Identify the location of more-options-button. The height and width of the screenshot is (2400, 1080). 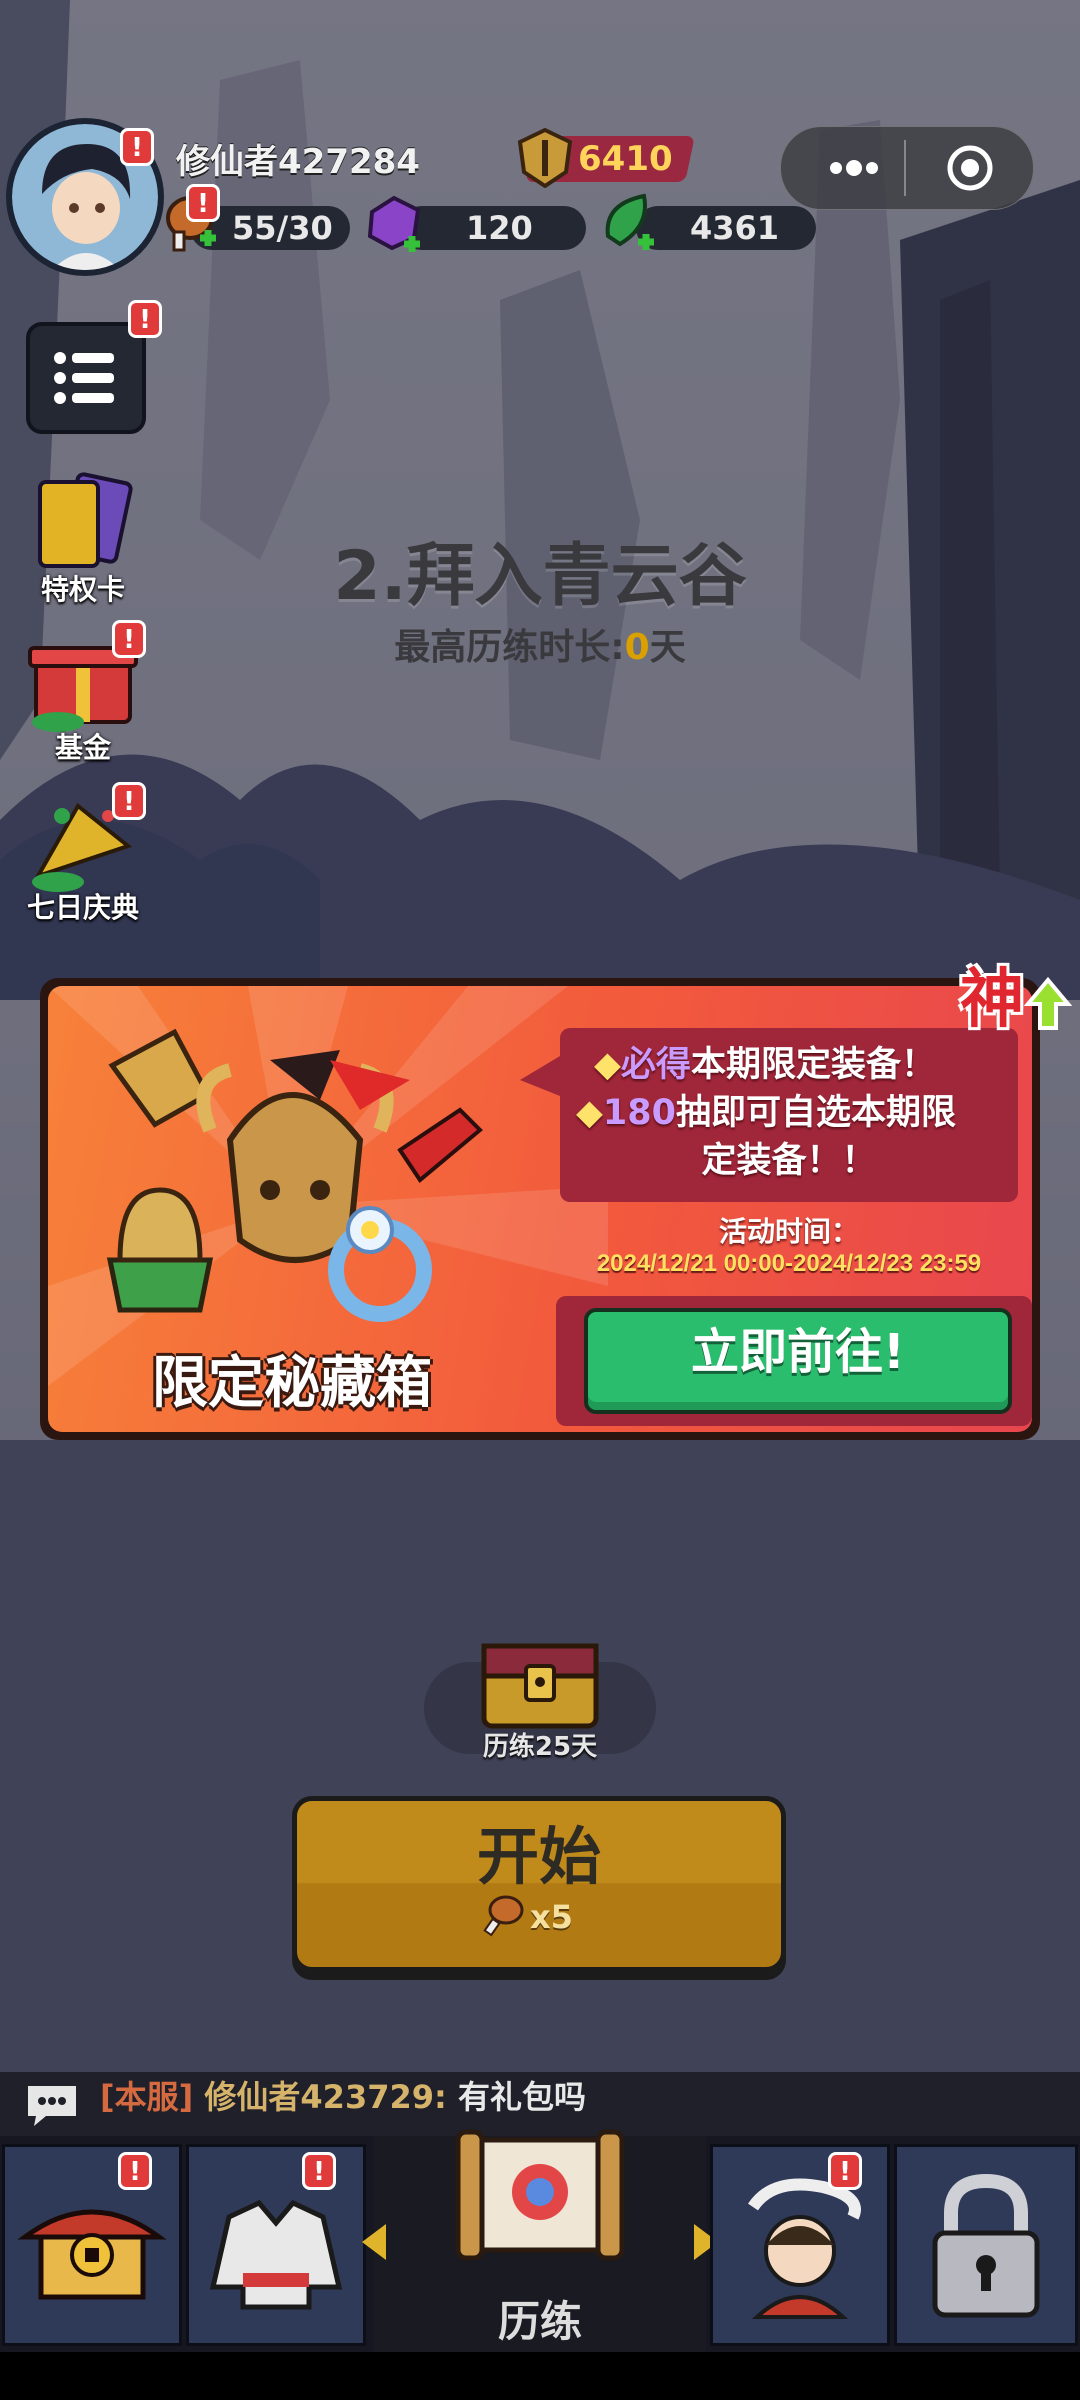
(853, 168).